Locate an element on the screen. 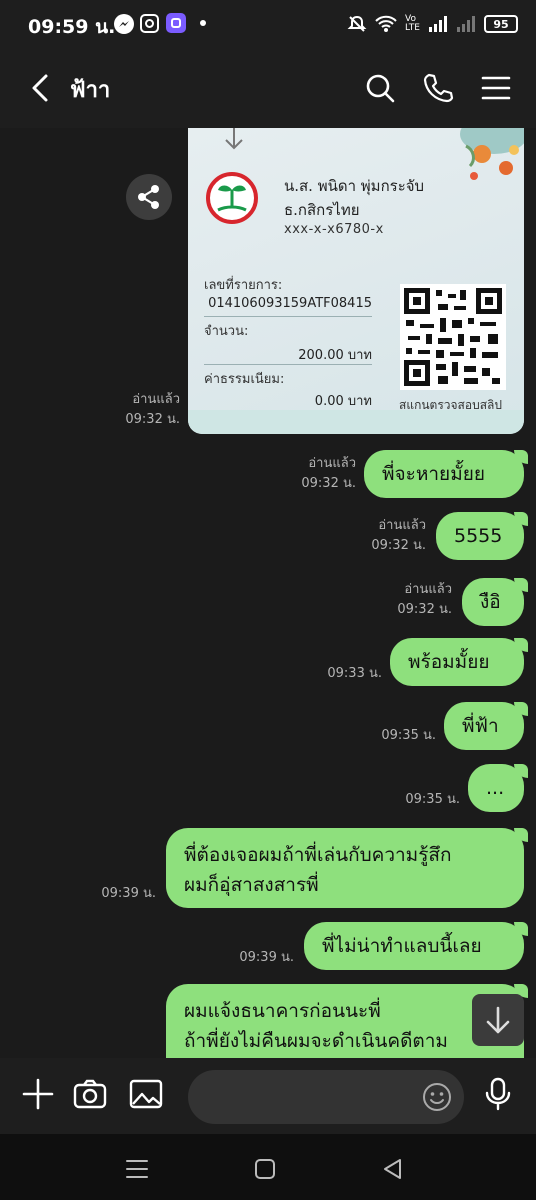 The image size is (536, 1200). messenger-icon is located at coordinates (124, 24).